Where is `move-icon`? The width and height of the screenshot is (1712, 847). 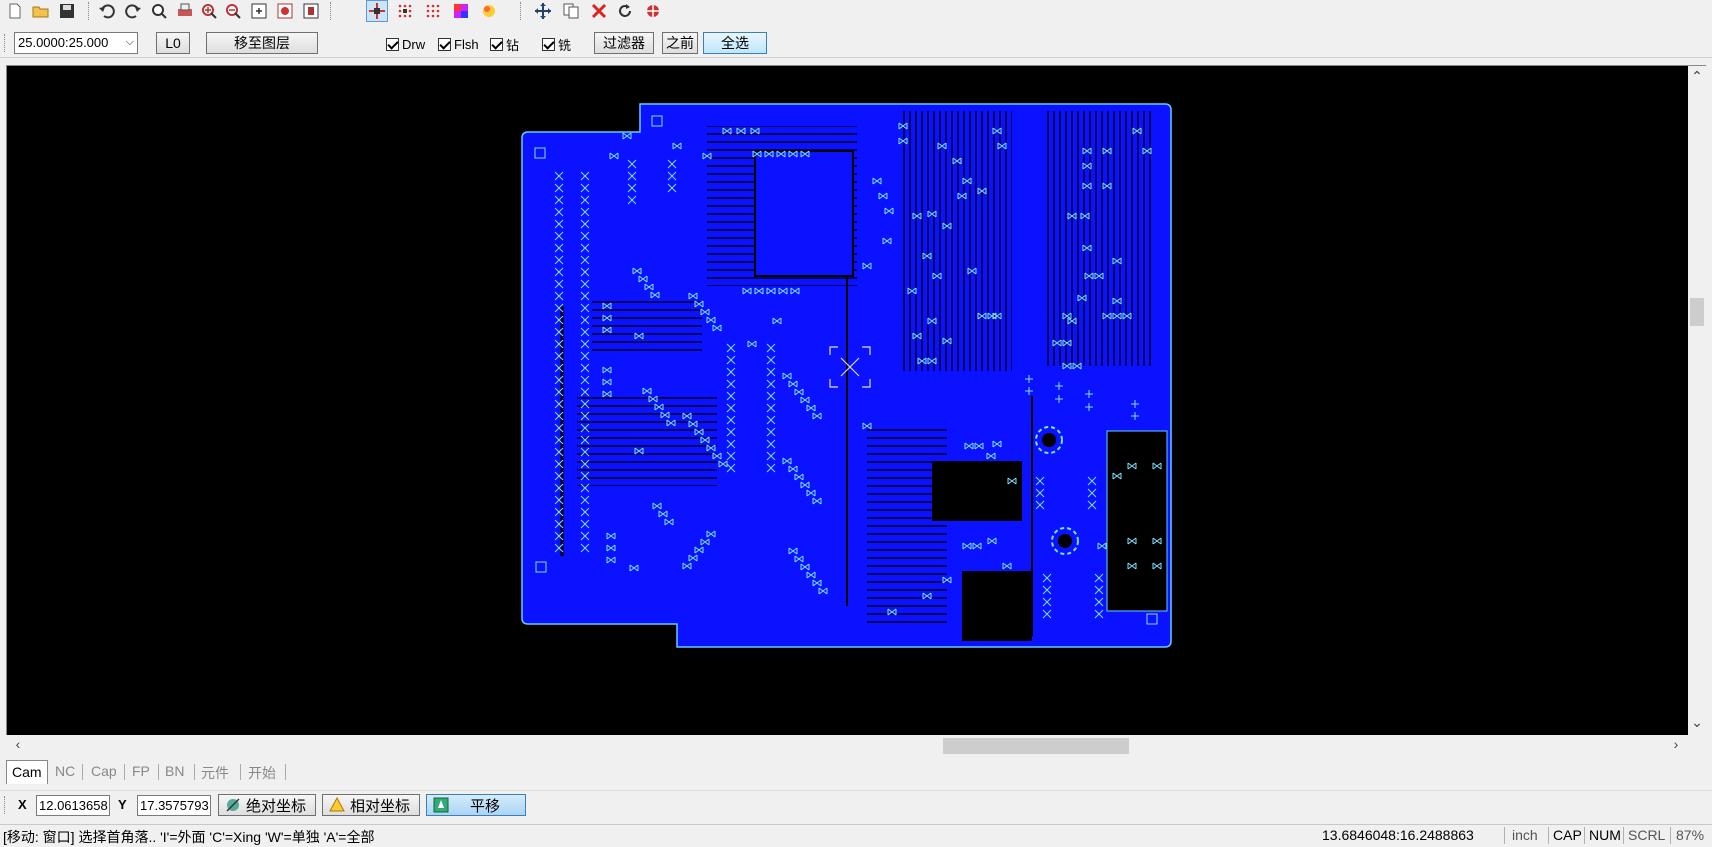 move-icon is located at coordinates (543, 11).